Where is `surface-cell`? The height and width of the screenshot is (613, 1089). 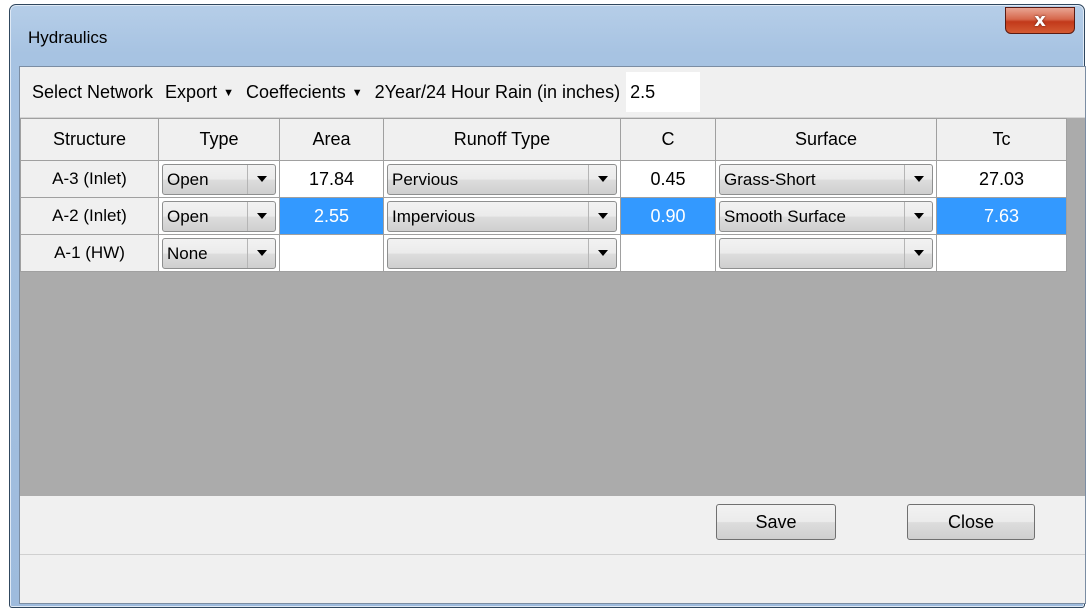 surface-cell is located at coordinates (826, 253).